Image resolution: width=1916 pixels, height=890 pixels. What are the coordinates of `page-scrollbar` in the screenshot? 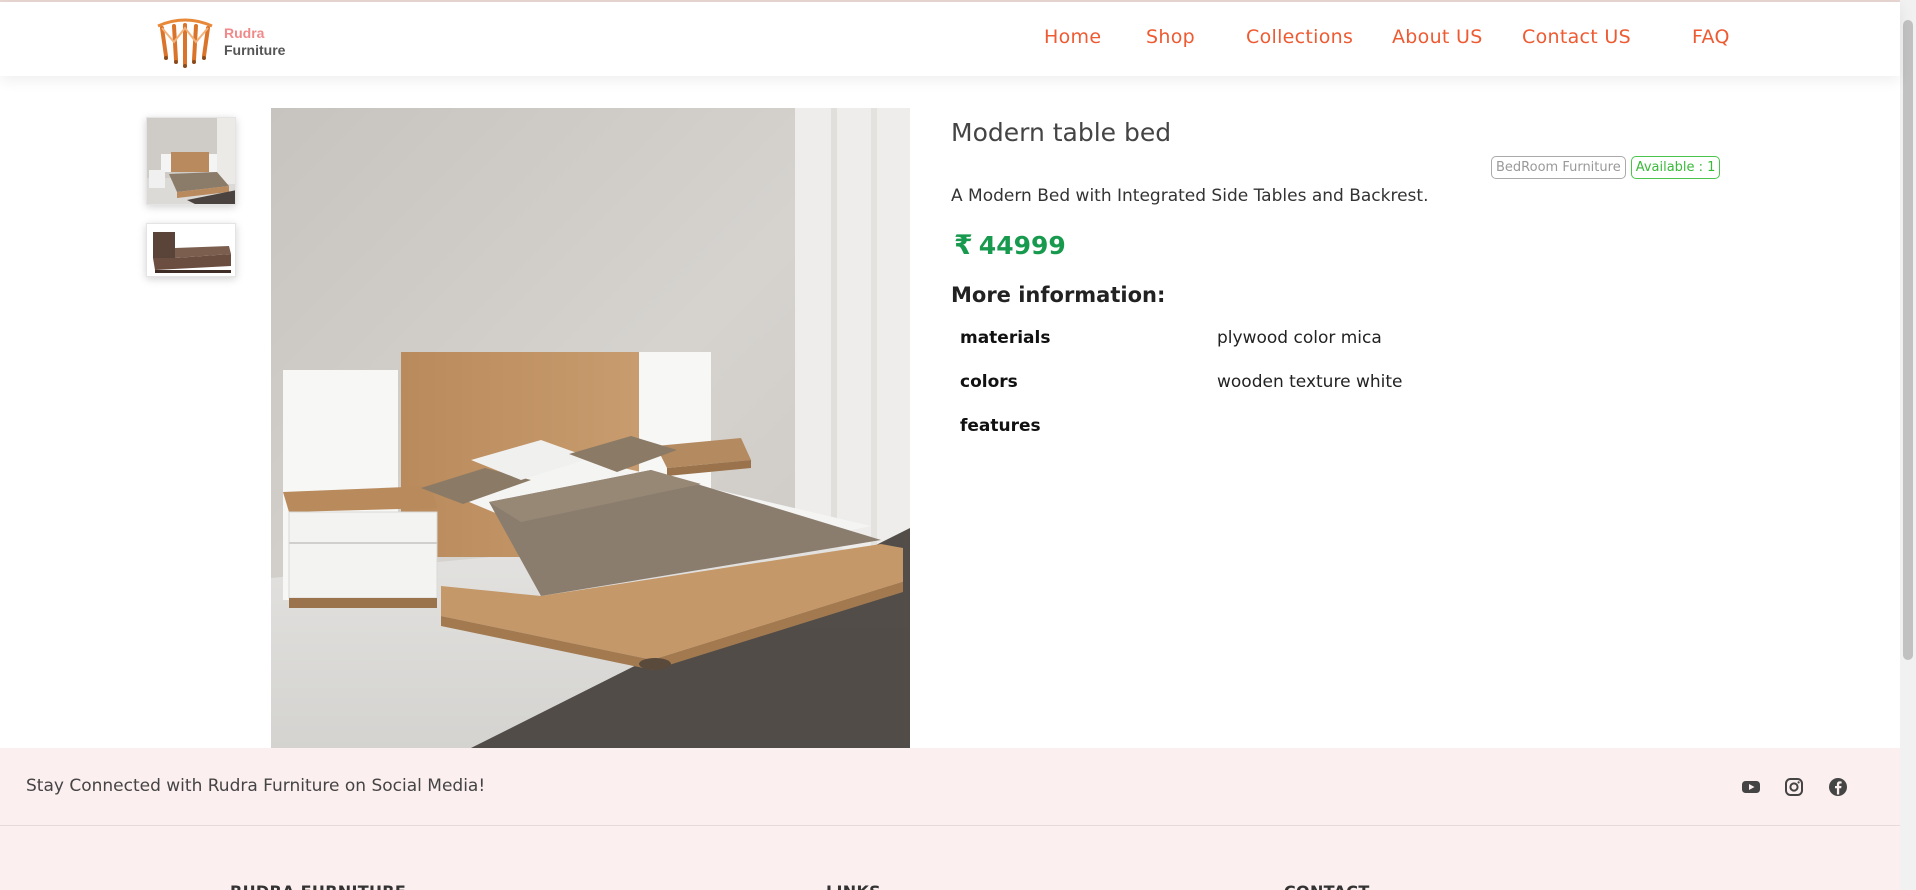 It's located at (1908, 445).